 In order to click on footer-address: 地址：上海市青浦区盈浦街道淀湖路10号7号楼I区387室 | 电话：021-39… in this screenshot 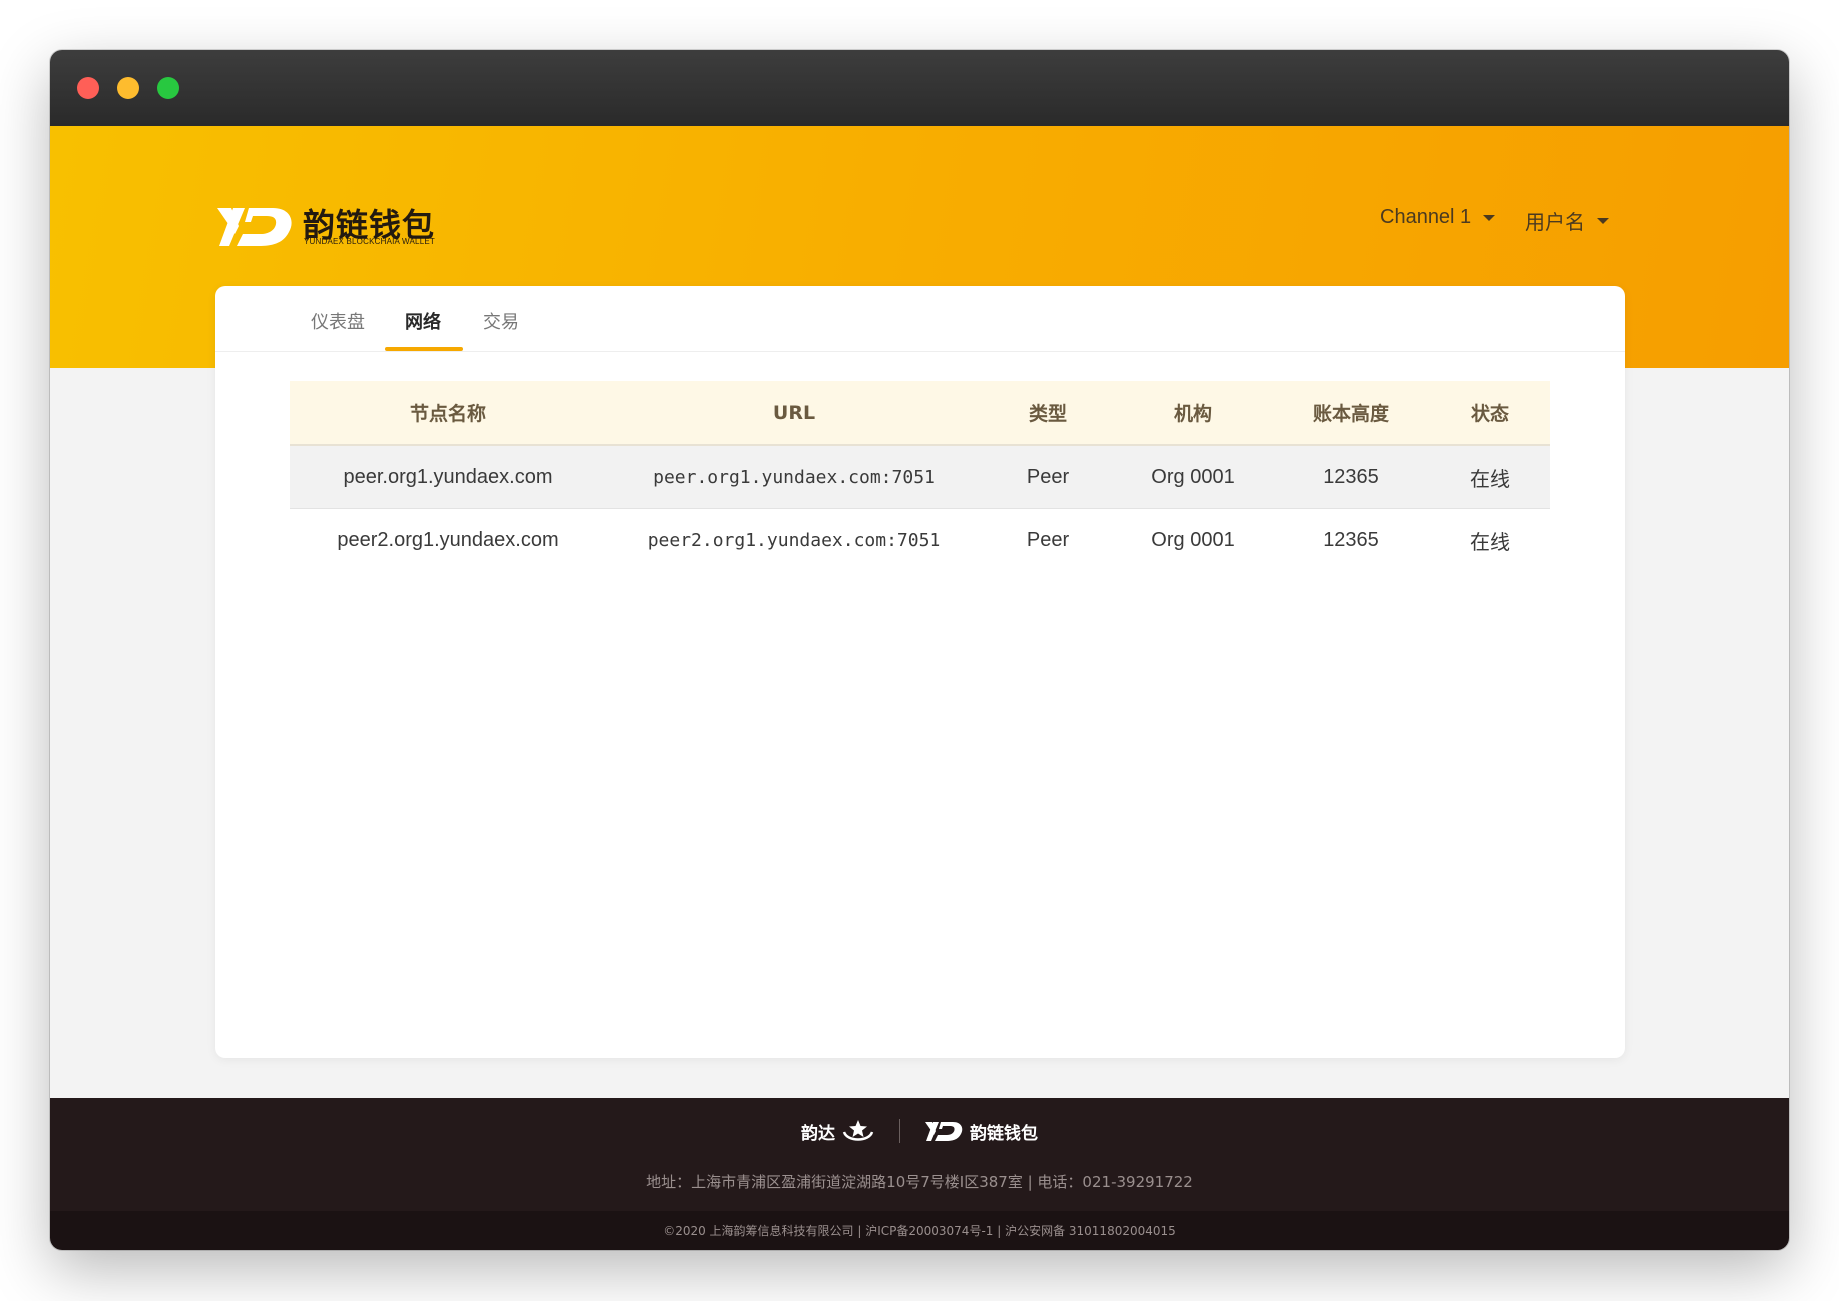, I will do `click(919, 1182)`.